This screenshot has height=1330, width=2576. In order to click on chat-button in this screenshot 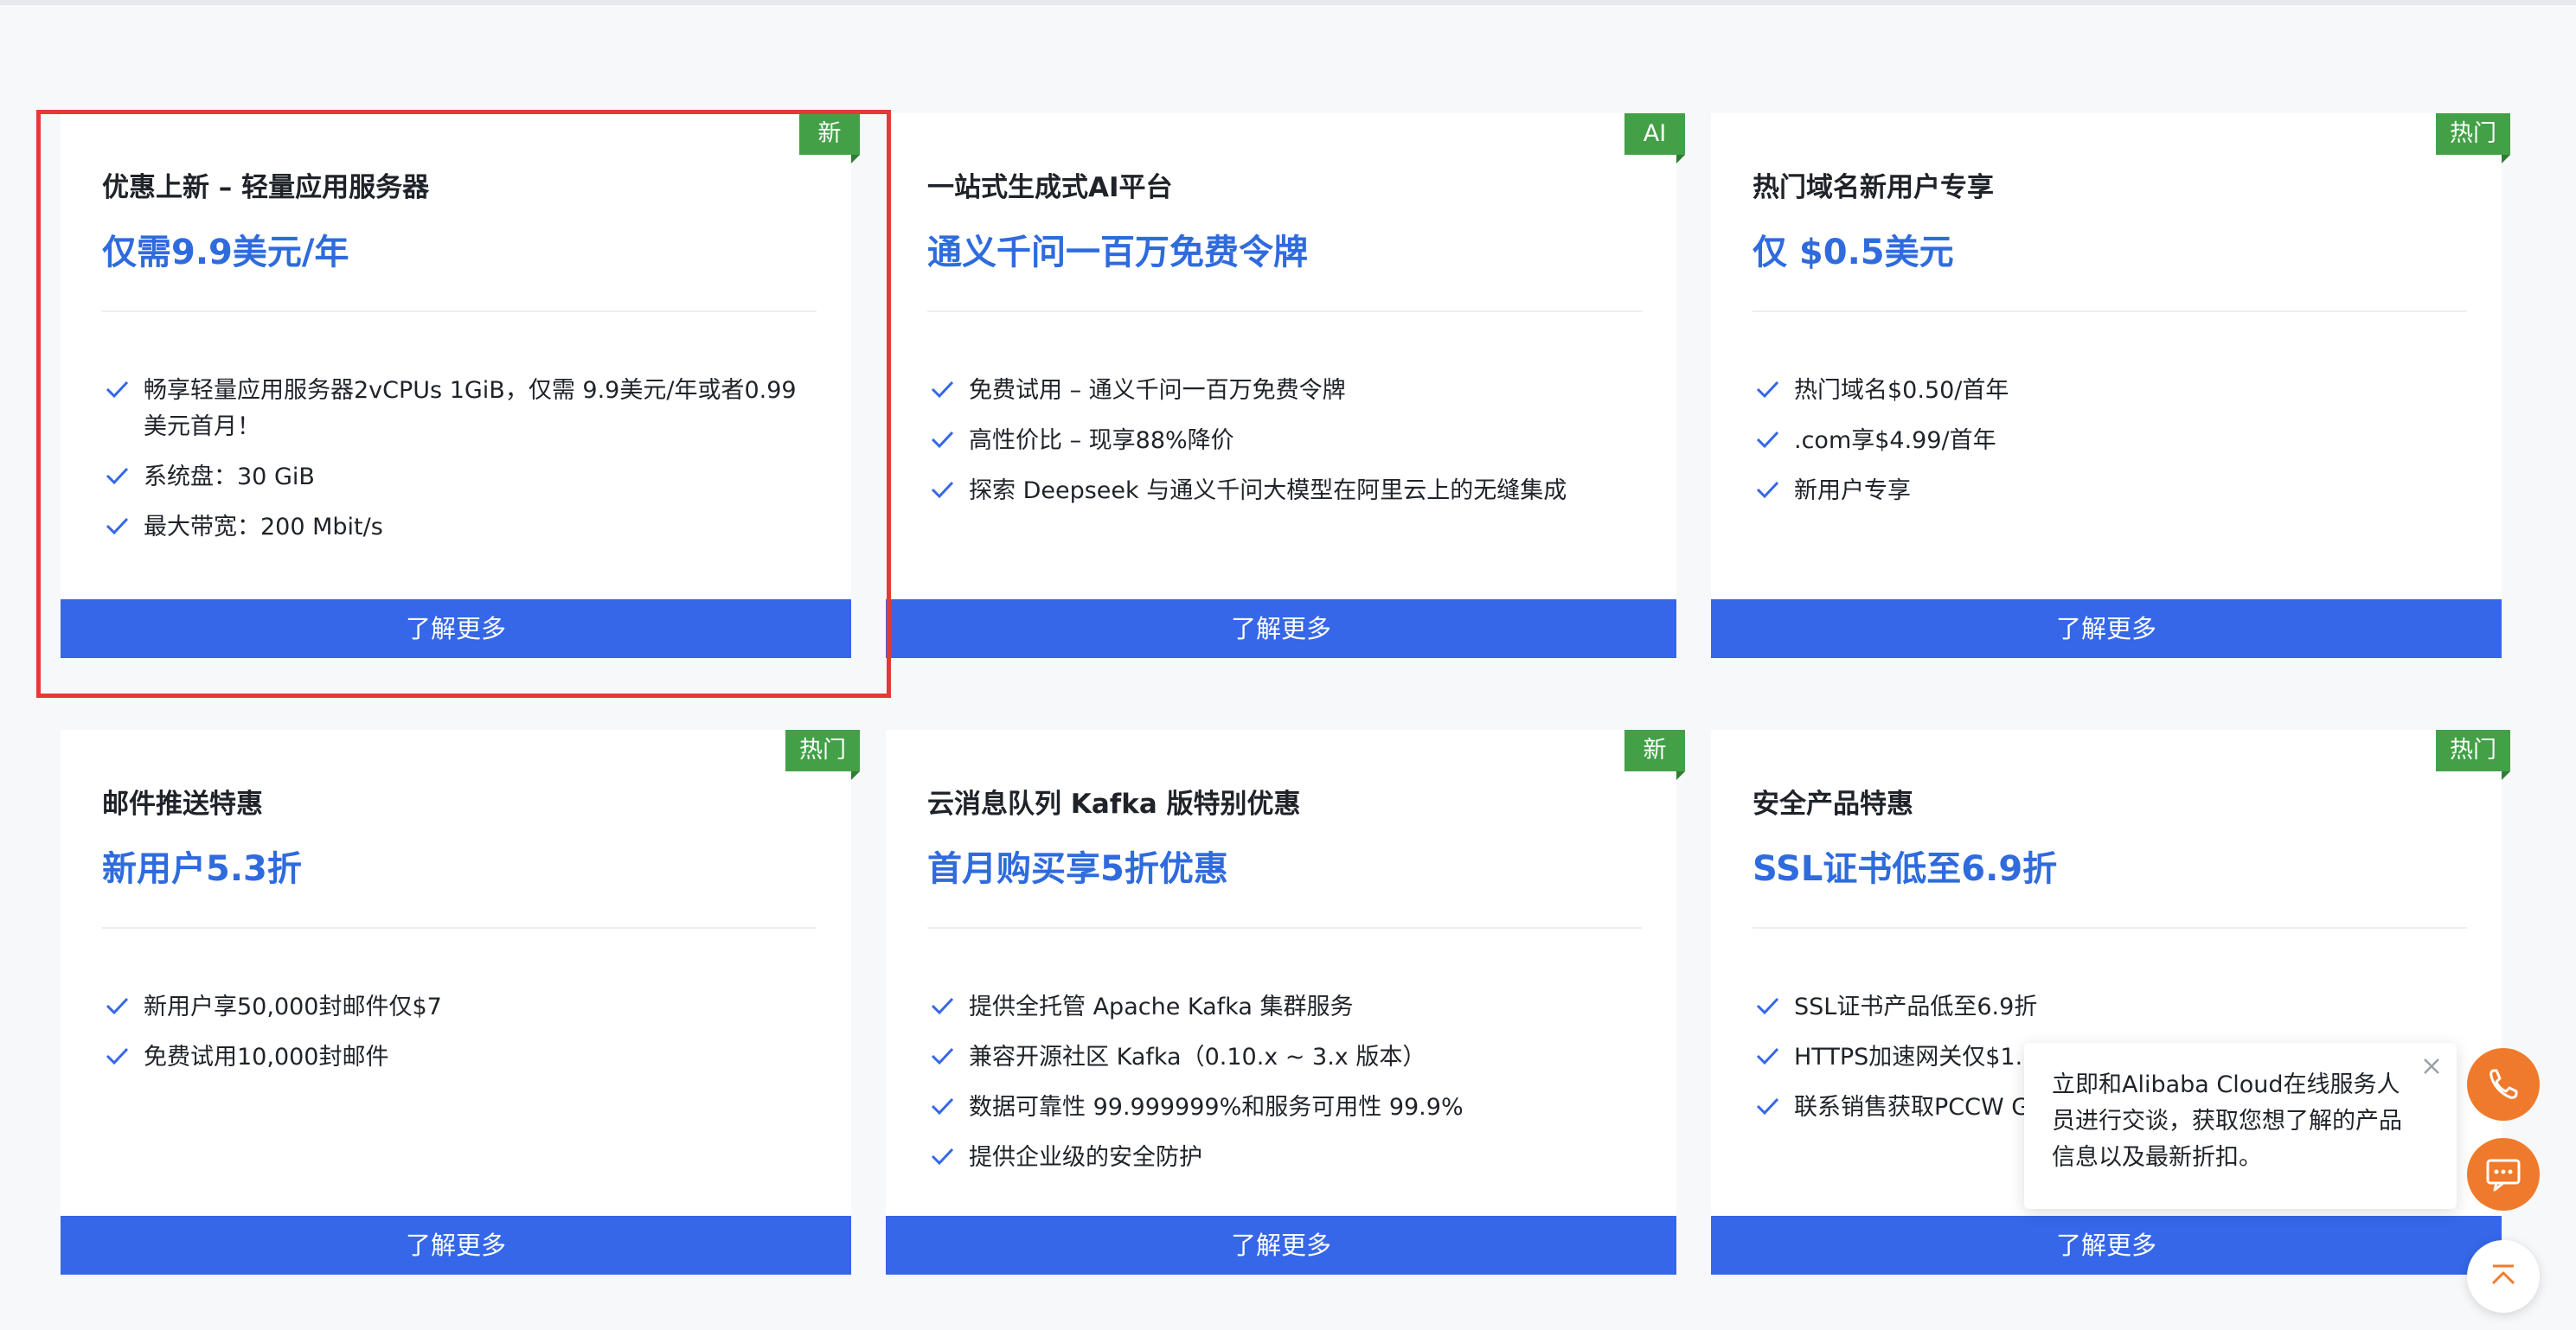, I will do `click(2503, 1174)`.